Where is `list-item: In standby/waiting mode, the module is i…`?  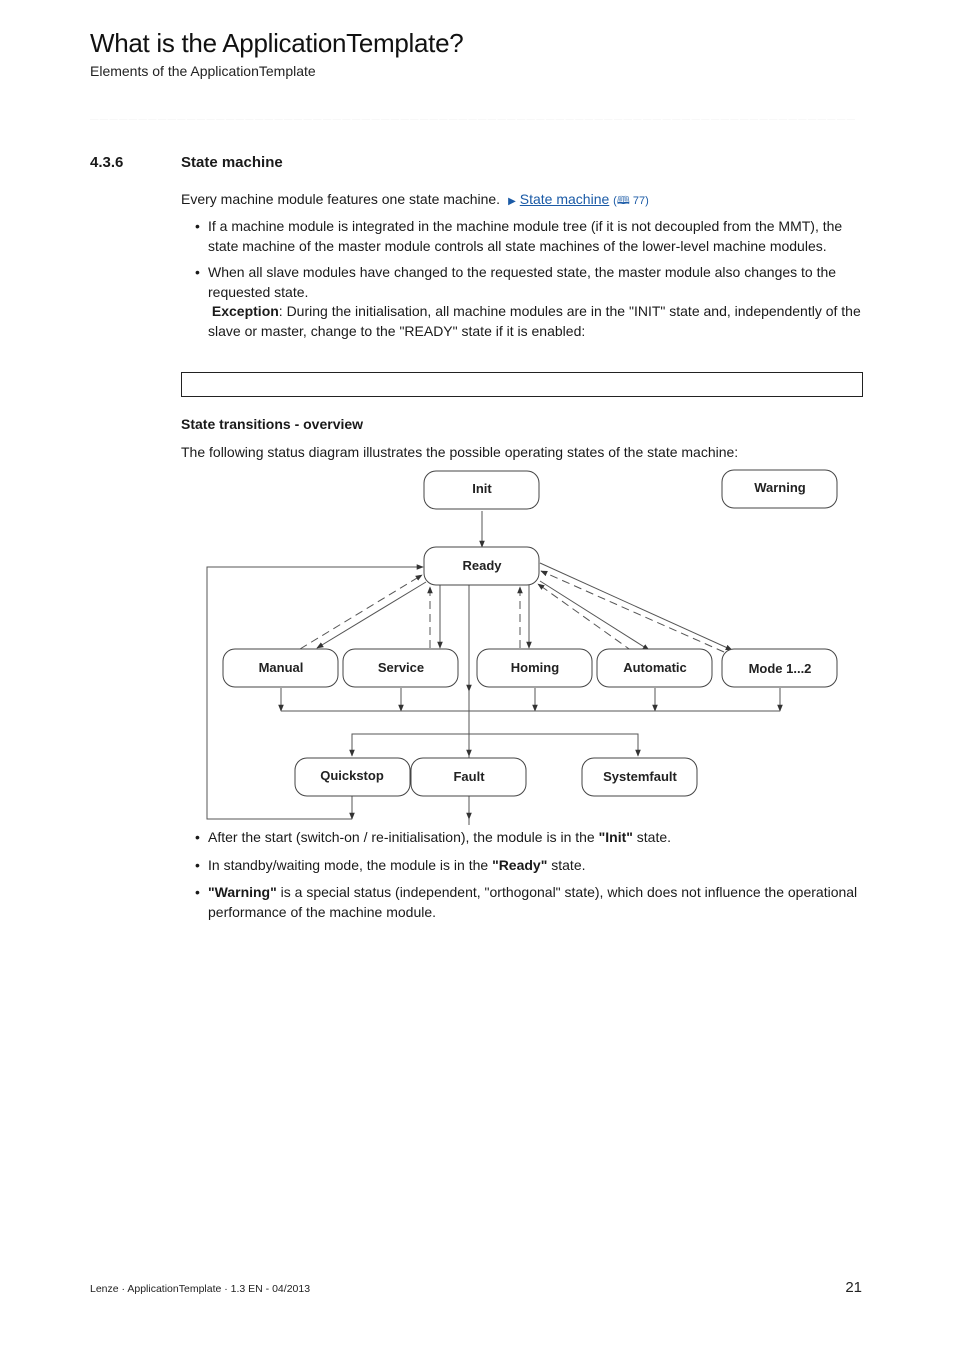 list-item: In standby/waiting mode, the module is i… is located at coordinates (523, 866).